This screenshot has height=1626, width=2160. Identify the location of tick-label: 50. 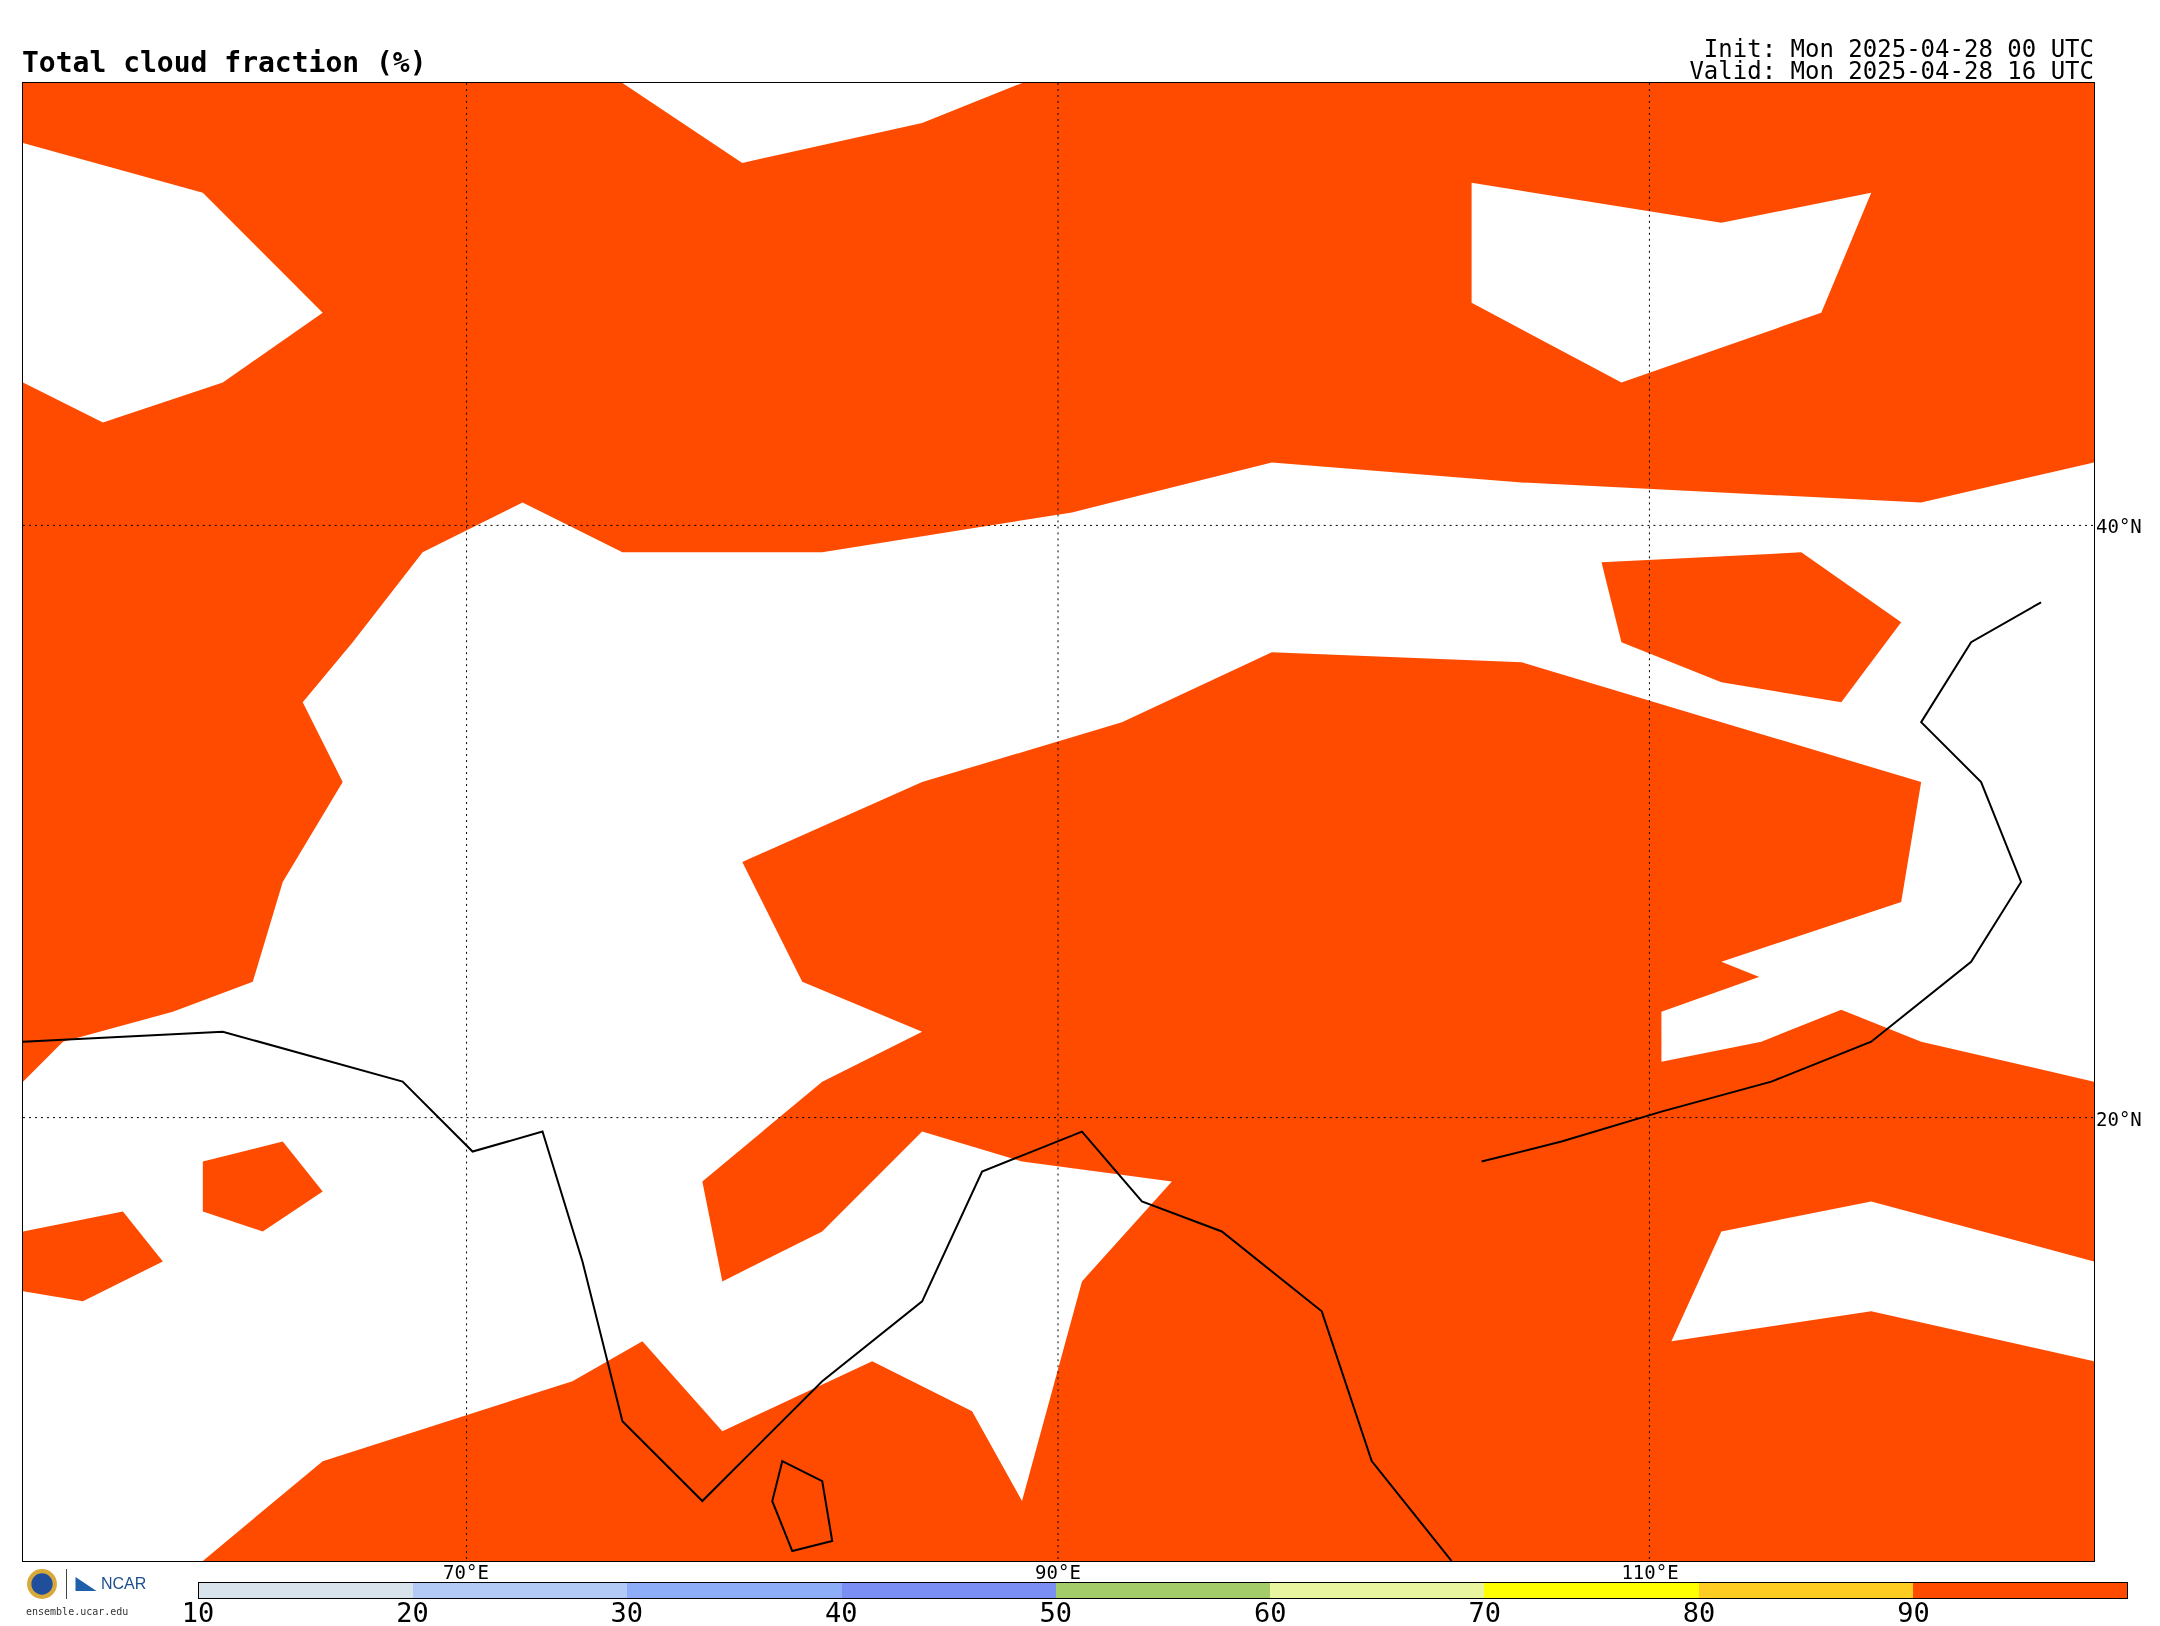
(1055, 1612).